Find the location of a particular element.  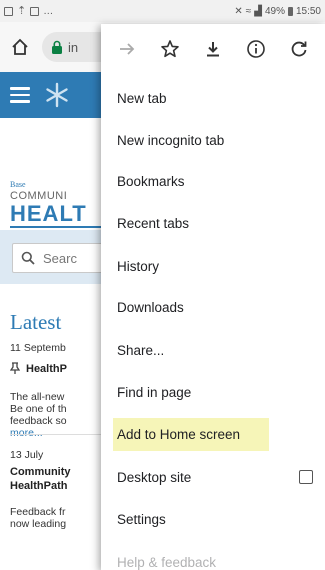

menu-item-label: New incognito tab is located at coordinates (171, 140).